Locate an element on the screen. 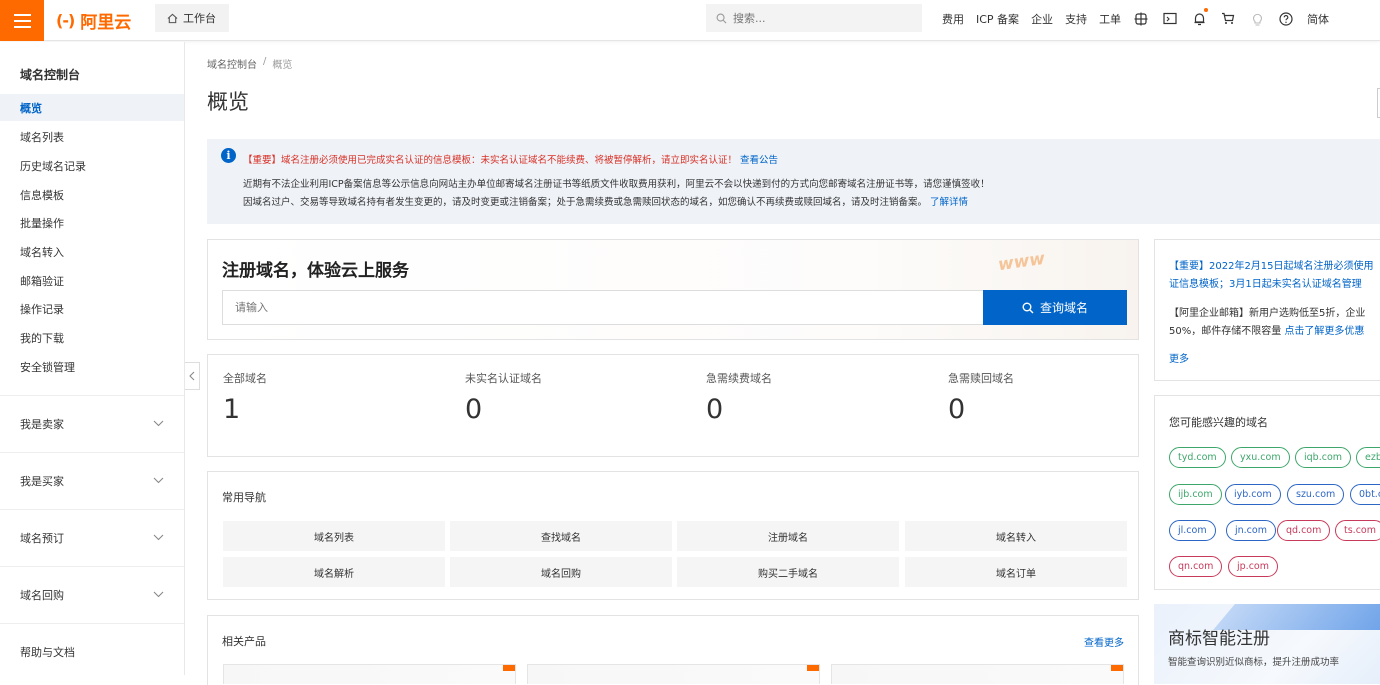  related-more-link: 查看更多 is located at coordinates (1104, 641).